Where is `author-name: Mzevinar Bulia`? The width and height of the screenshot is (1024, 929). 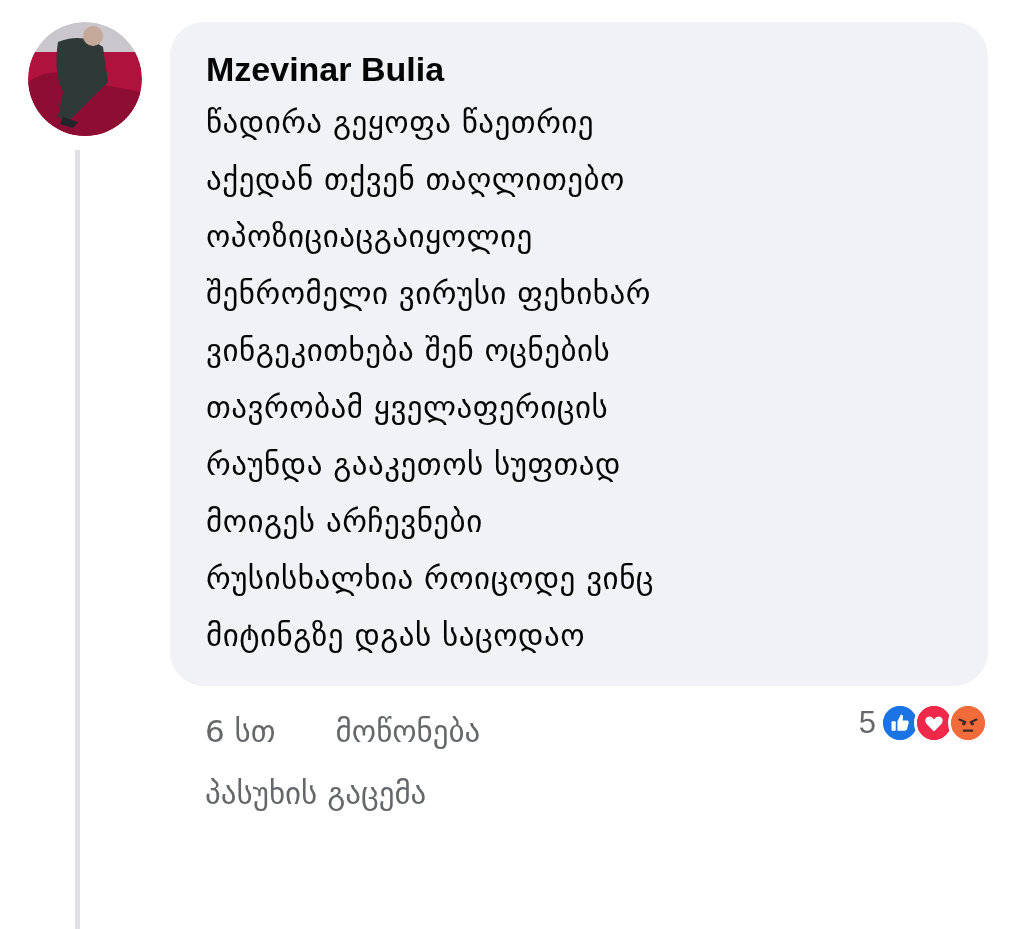 author-name: Mzevinar Bulia is located at coordinates (325, 69).